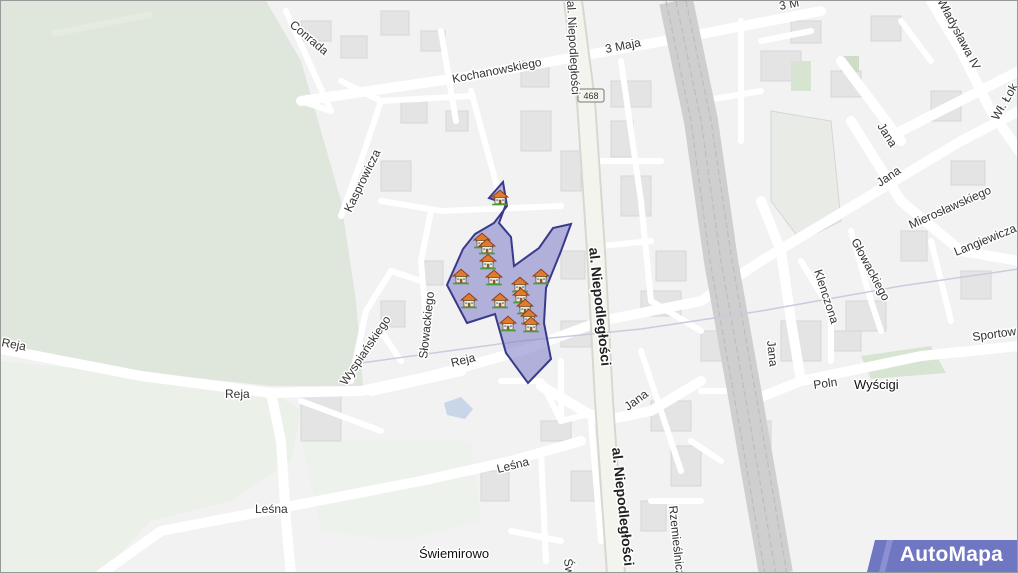 This screenshot has width=1018, height=573. I want to click on street-label-mieroslawskiego: Mierosławskiego, so click(950, 207).